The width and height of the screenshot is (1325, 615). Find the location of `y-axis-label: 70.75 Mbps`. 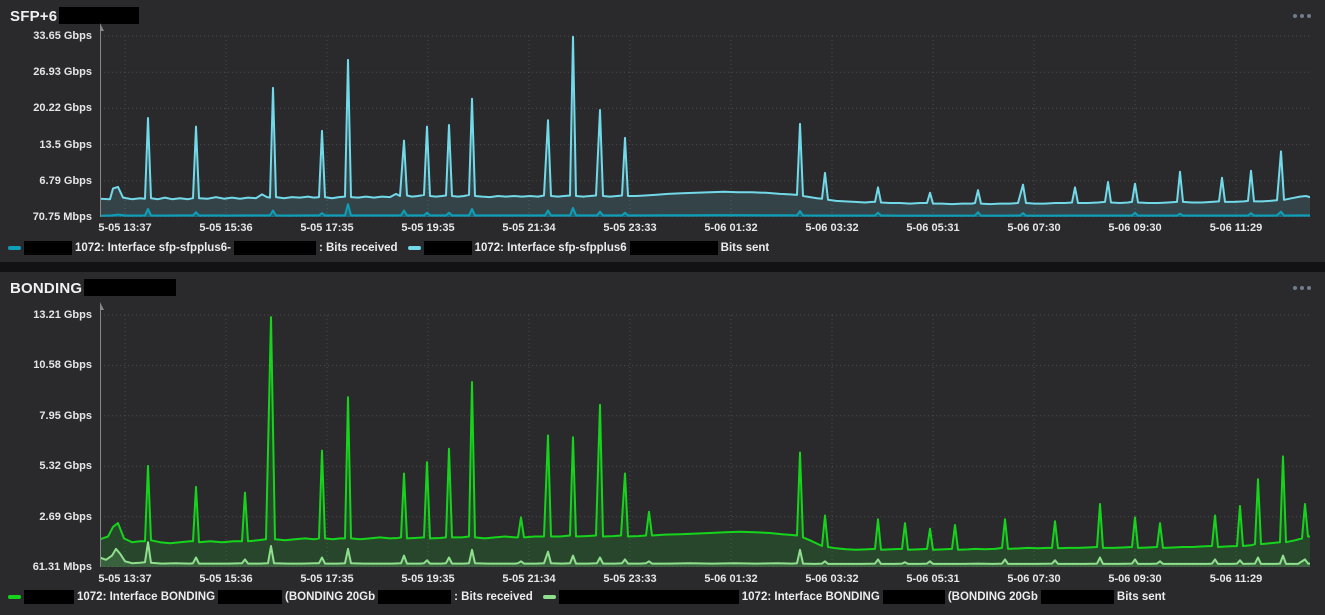

y-axis-label: 70.75 Mbps is located at coordinates (62, 217).